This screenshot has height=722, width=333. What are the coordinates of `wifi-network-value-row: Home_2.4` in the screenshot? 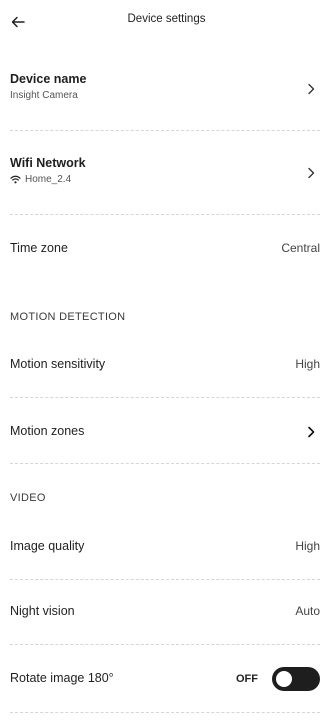 It's located at (165, 179).